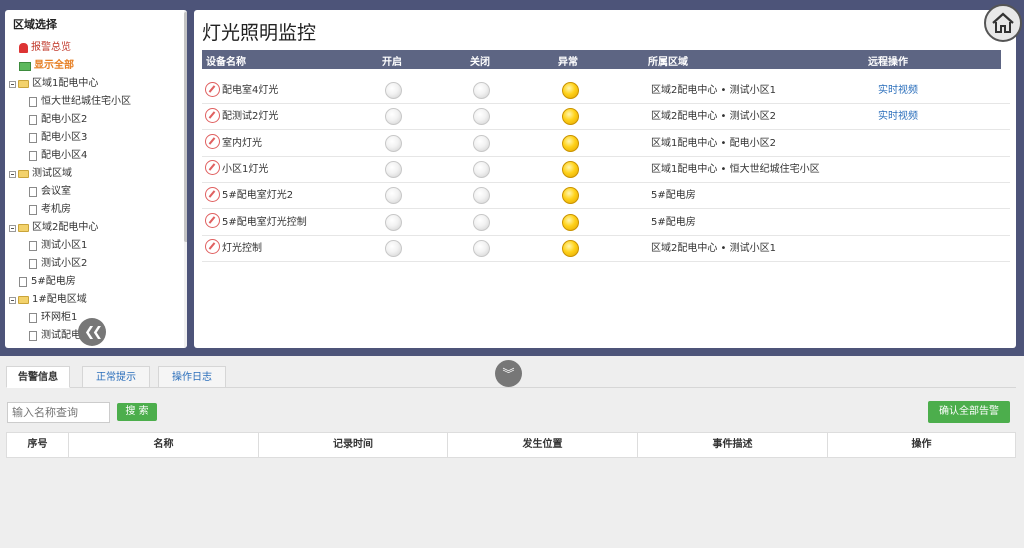  What do you see at coordinates (86, 101) in the screenshot?
I see `tree-item-label: 恒大世纪城住宅小区` at bounding box center [86, 101].